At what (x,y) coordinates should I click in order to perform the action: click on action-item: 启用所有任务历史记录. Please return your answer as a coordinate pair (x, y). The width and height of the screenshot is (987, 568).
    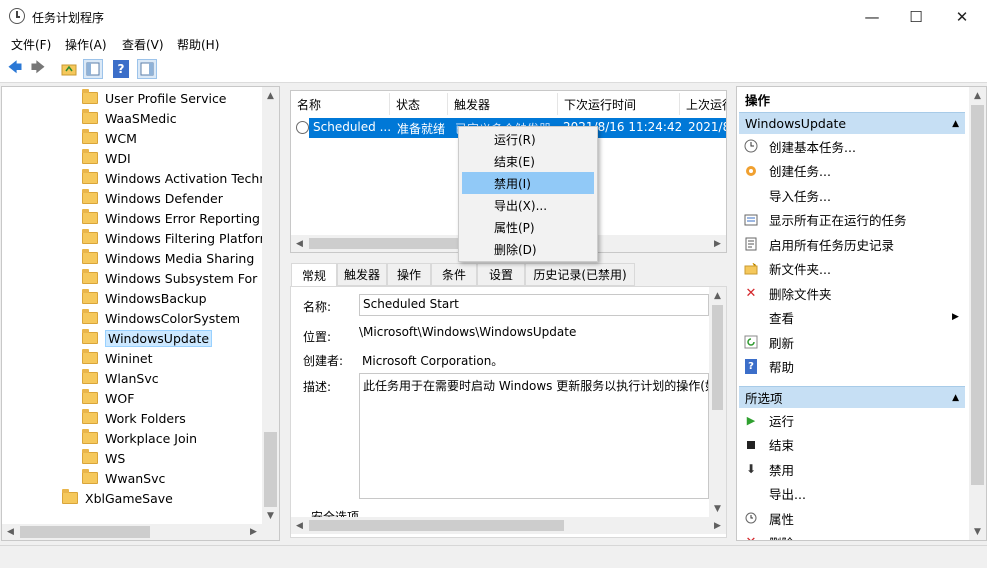
    Looking at the image, I should click on (818, 244).